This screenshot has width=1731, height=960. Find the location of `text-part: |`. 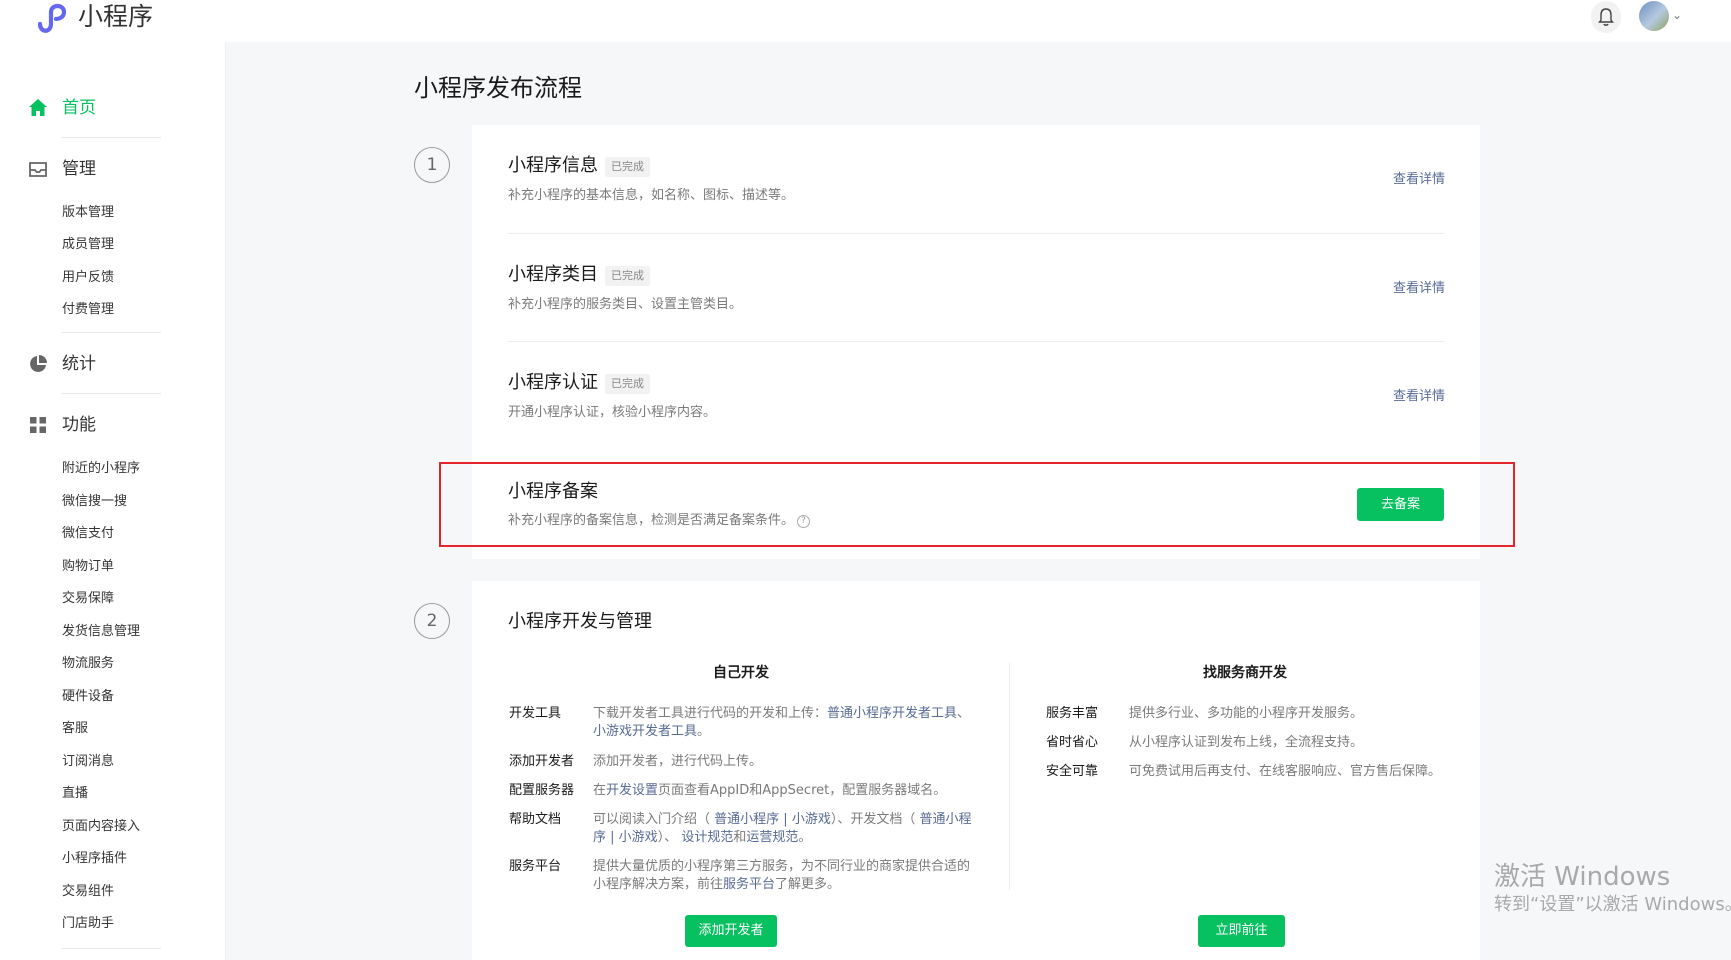

text-part: | is located at coordinates (612, 837).